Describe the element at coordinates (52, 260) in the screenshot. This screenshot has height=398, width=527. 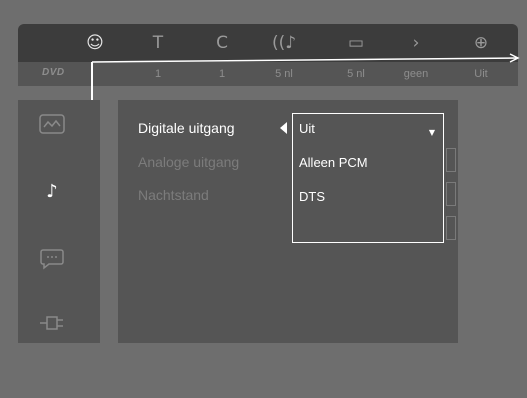
I see `speech-bubble-icon` at that location.